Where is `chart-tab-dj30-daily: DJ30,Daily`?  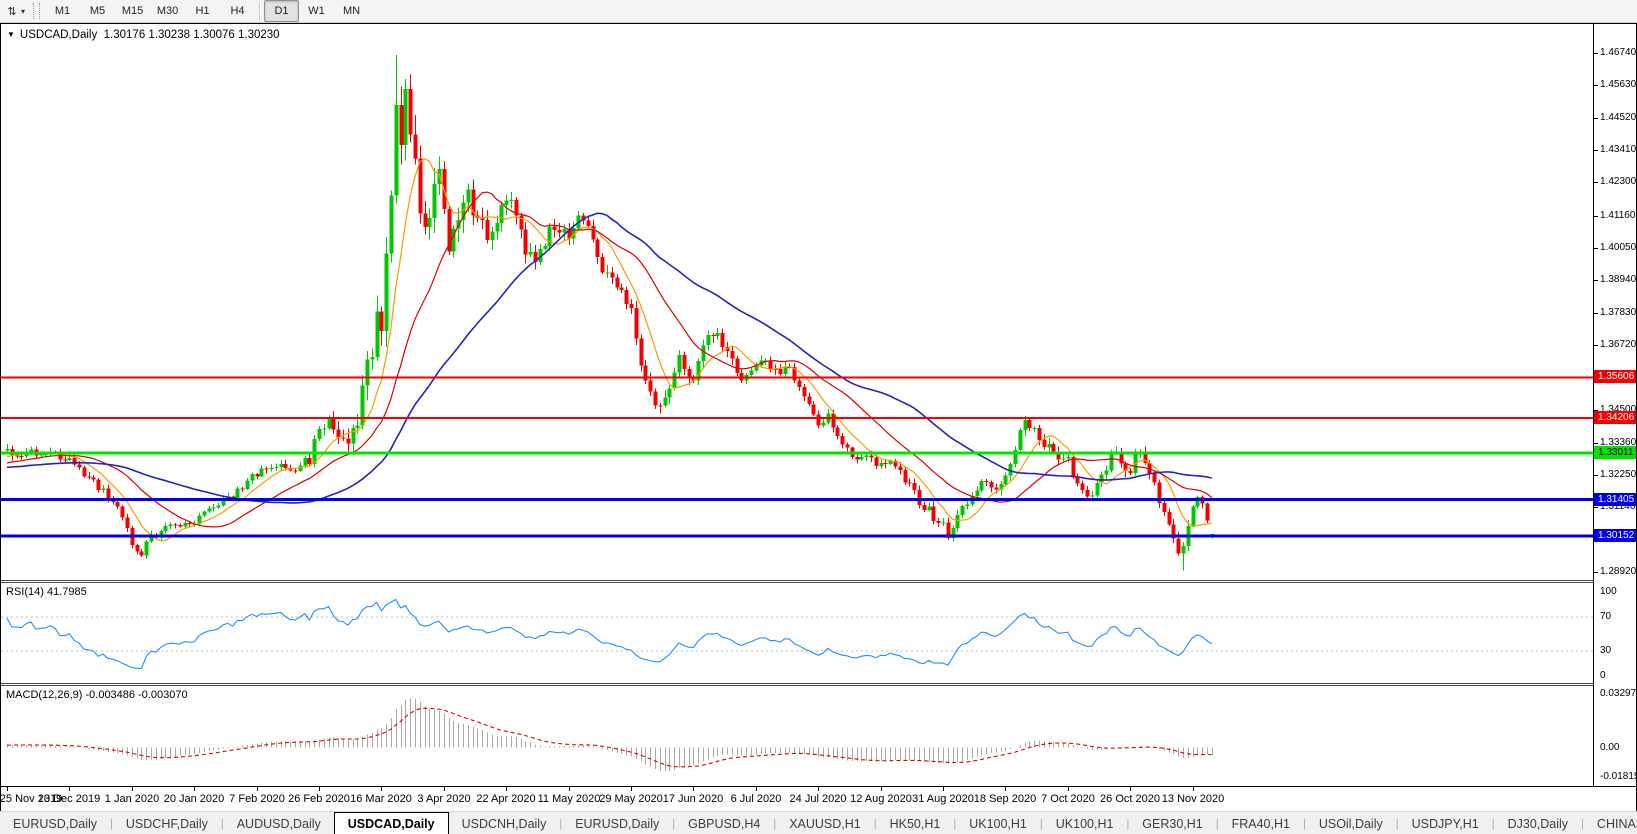
chart-tab-dj30-daily: DJ30,Daily is located at coordinates (1538, 823).